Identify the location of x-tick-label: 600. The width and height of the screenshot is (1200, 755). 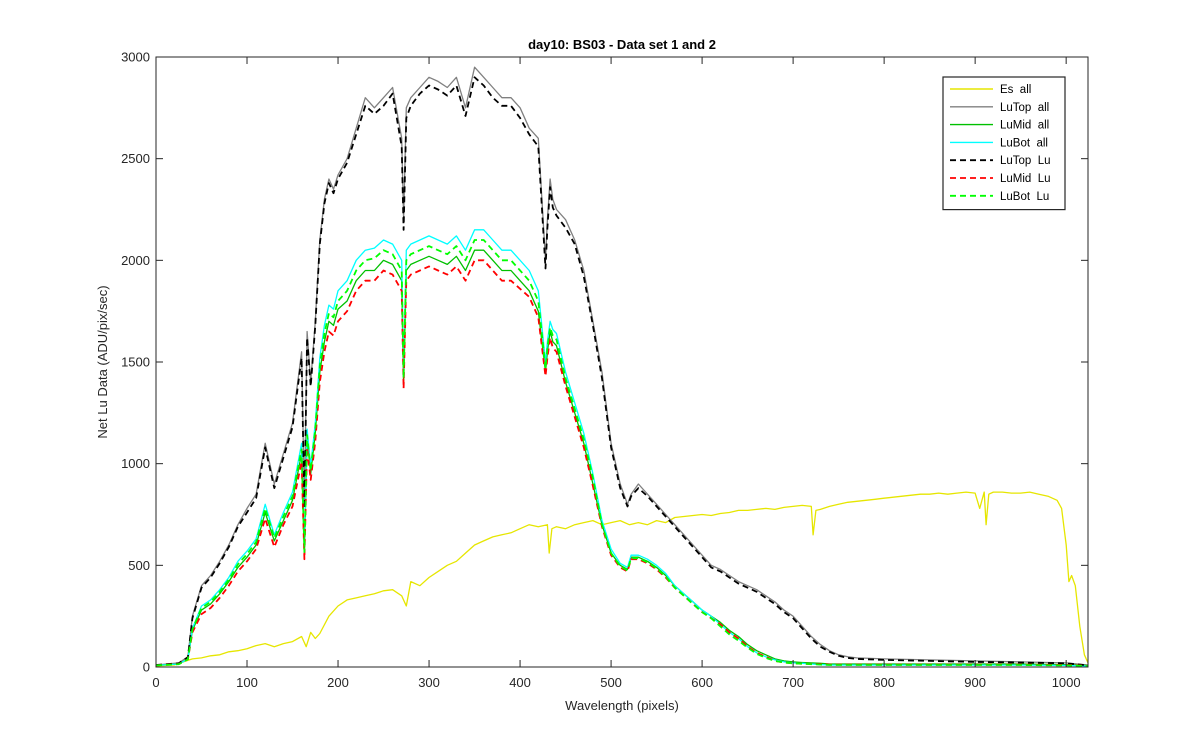
(702, 682).